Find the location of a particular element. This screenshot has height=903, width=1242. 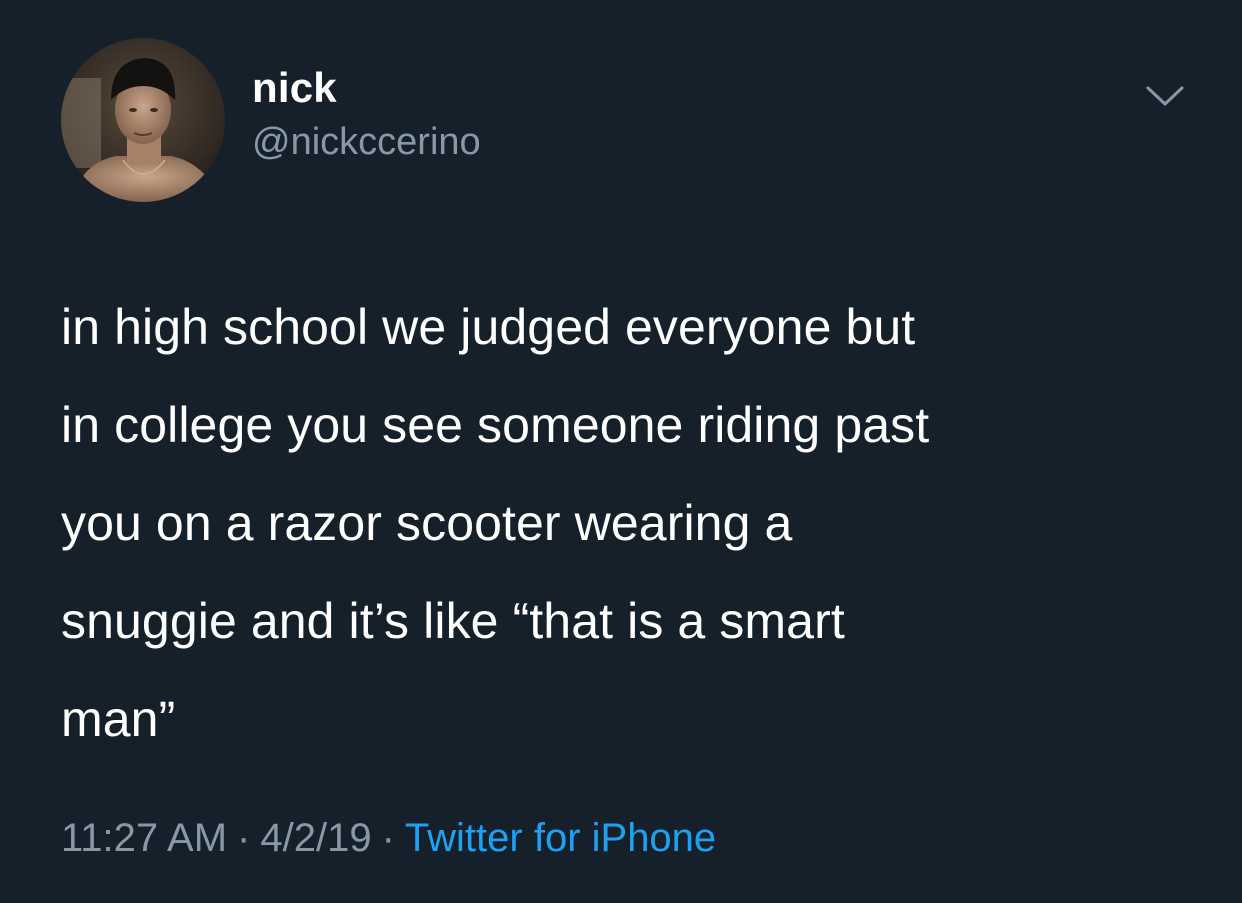

tweet-text-line: snuggie and it’s like “that is a smart is located at coordinates (453, 621).